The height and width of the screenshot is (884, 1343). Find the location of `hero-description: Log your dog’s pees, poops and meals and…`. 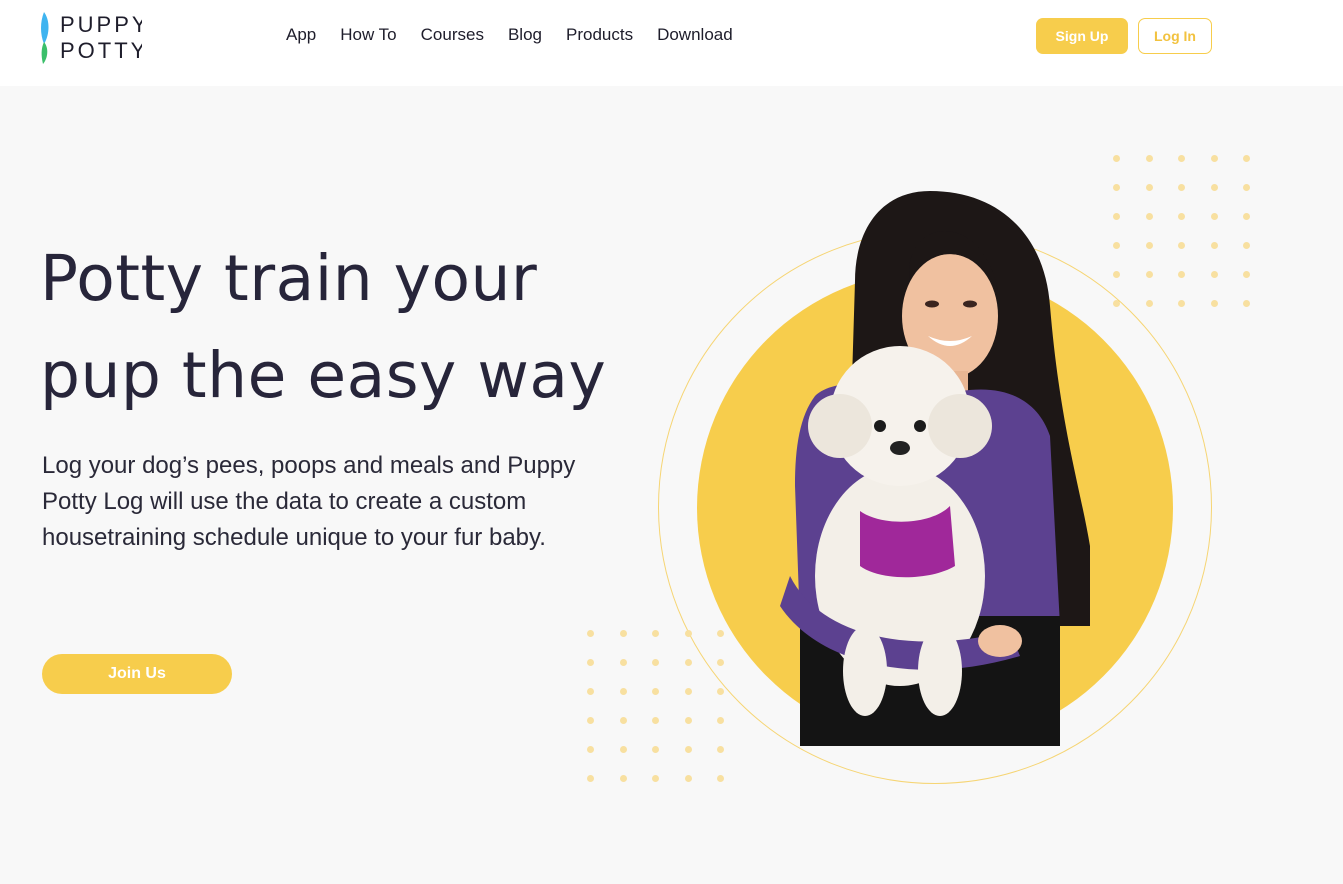

hero-description: Log your dog’s pees, poops and meals and… is located at coordinates (309, 501).